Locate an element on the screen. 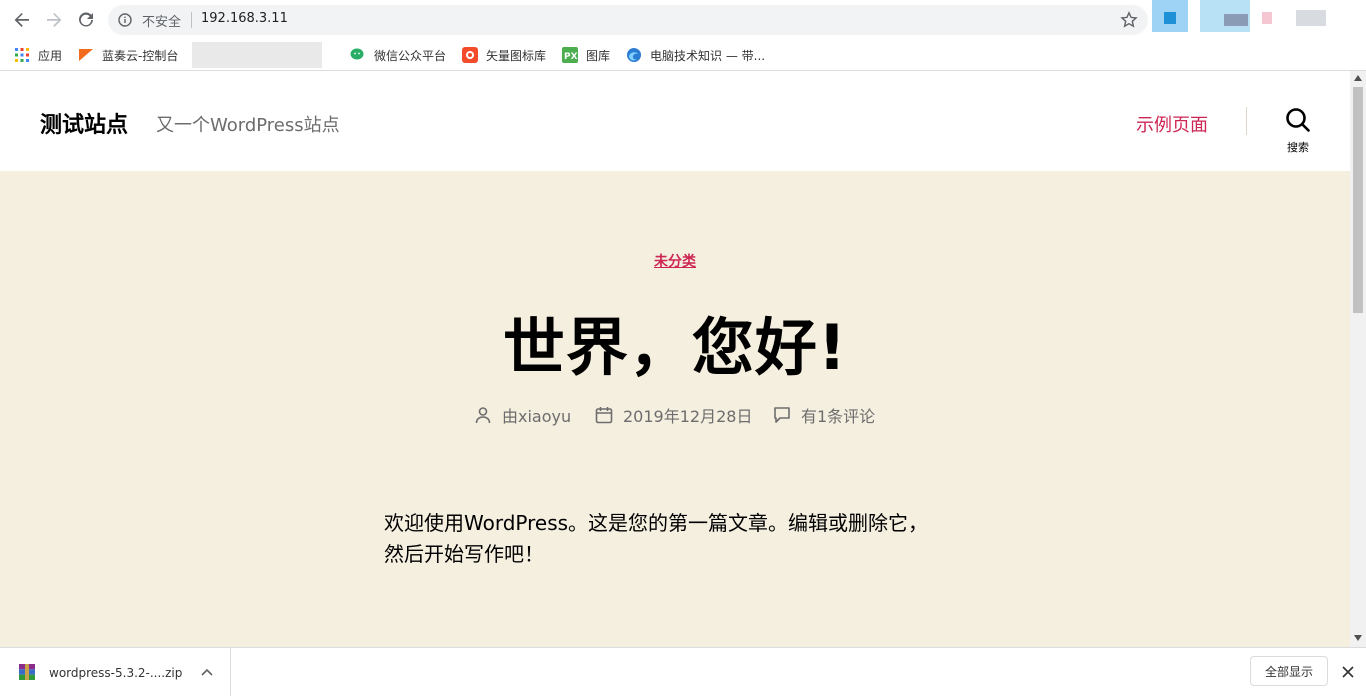 This screenshot has height=696, width=1366. edge-globe-icon is located at coordinates (634, 55).